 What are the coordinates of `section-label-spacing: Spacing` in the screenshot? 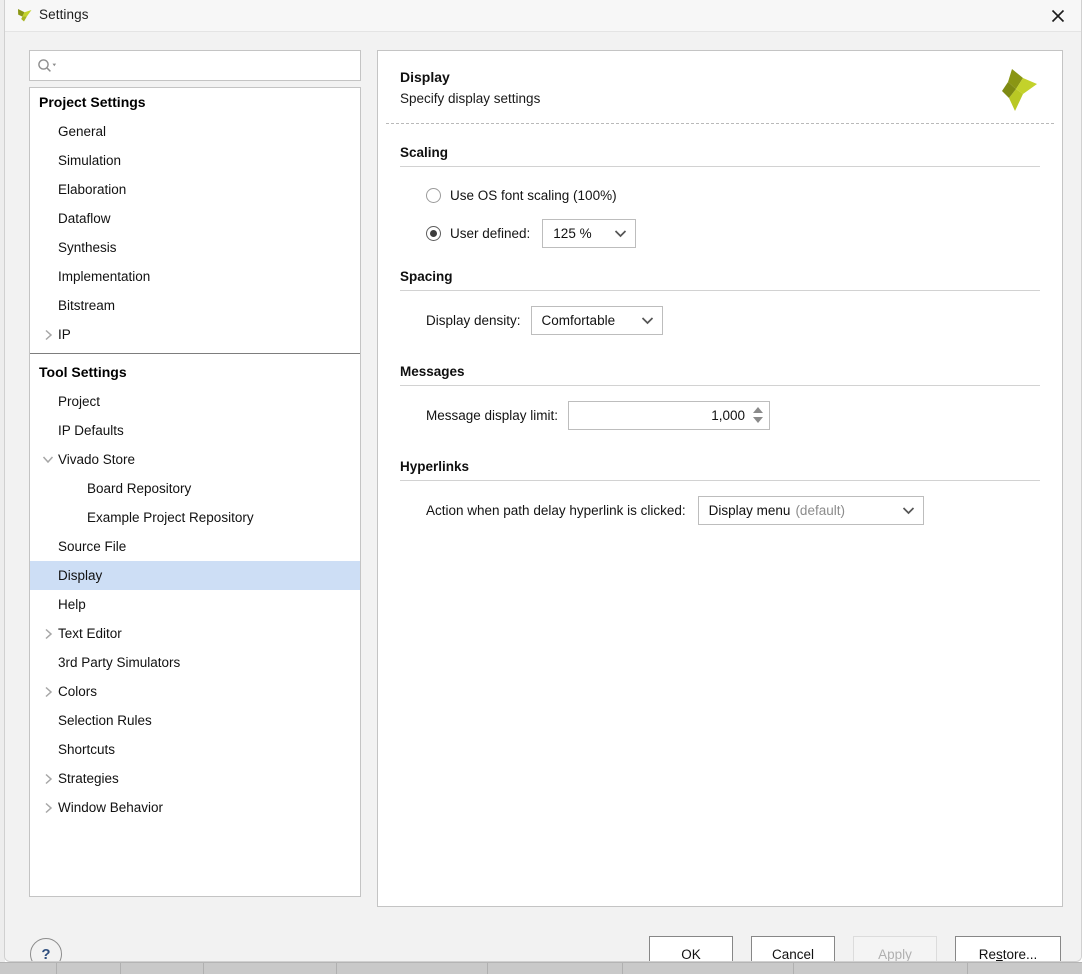 It's located at (720, 277).